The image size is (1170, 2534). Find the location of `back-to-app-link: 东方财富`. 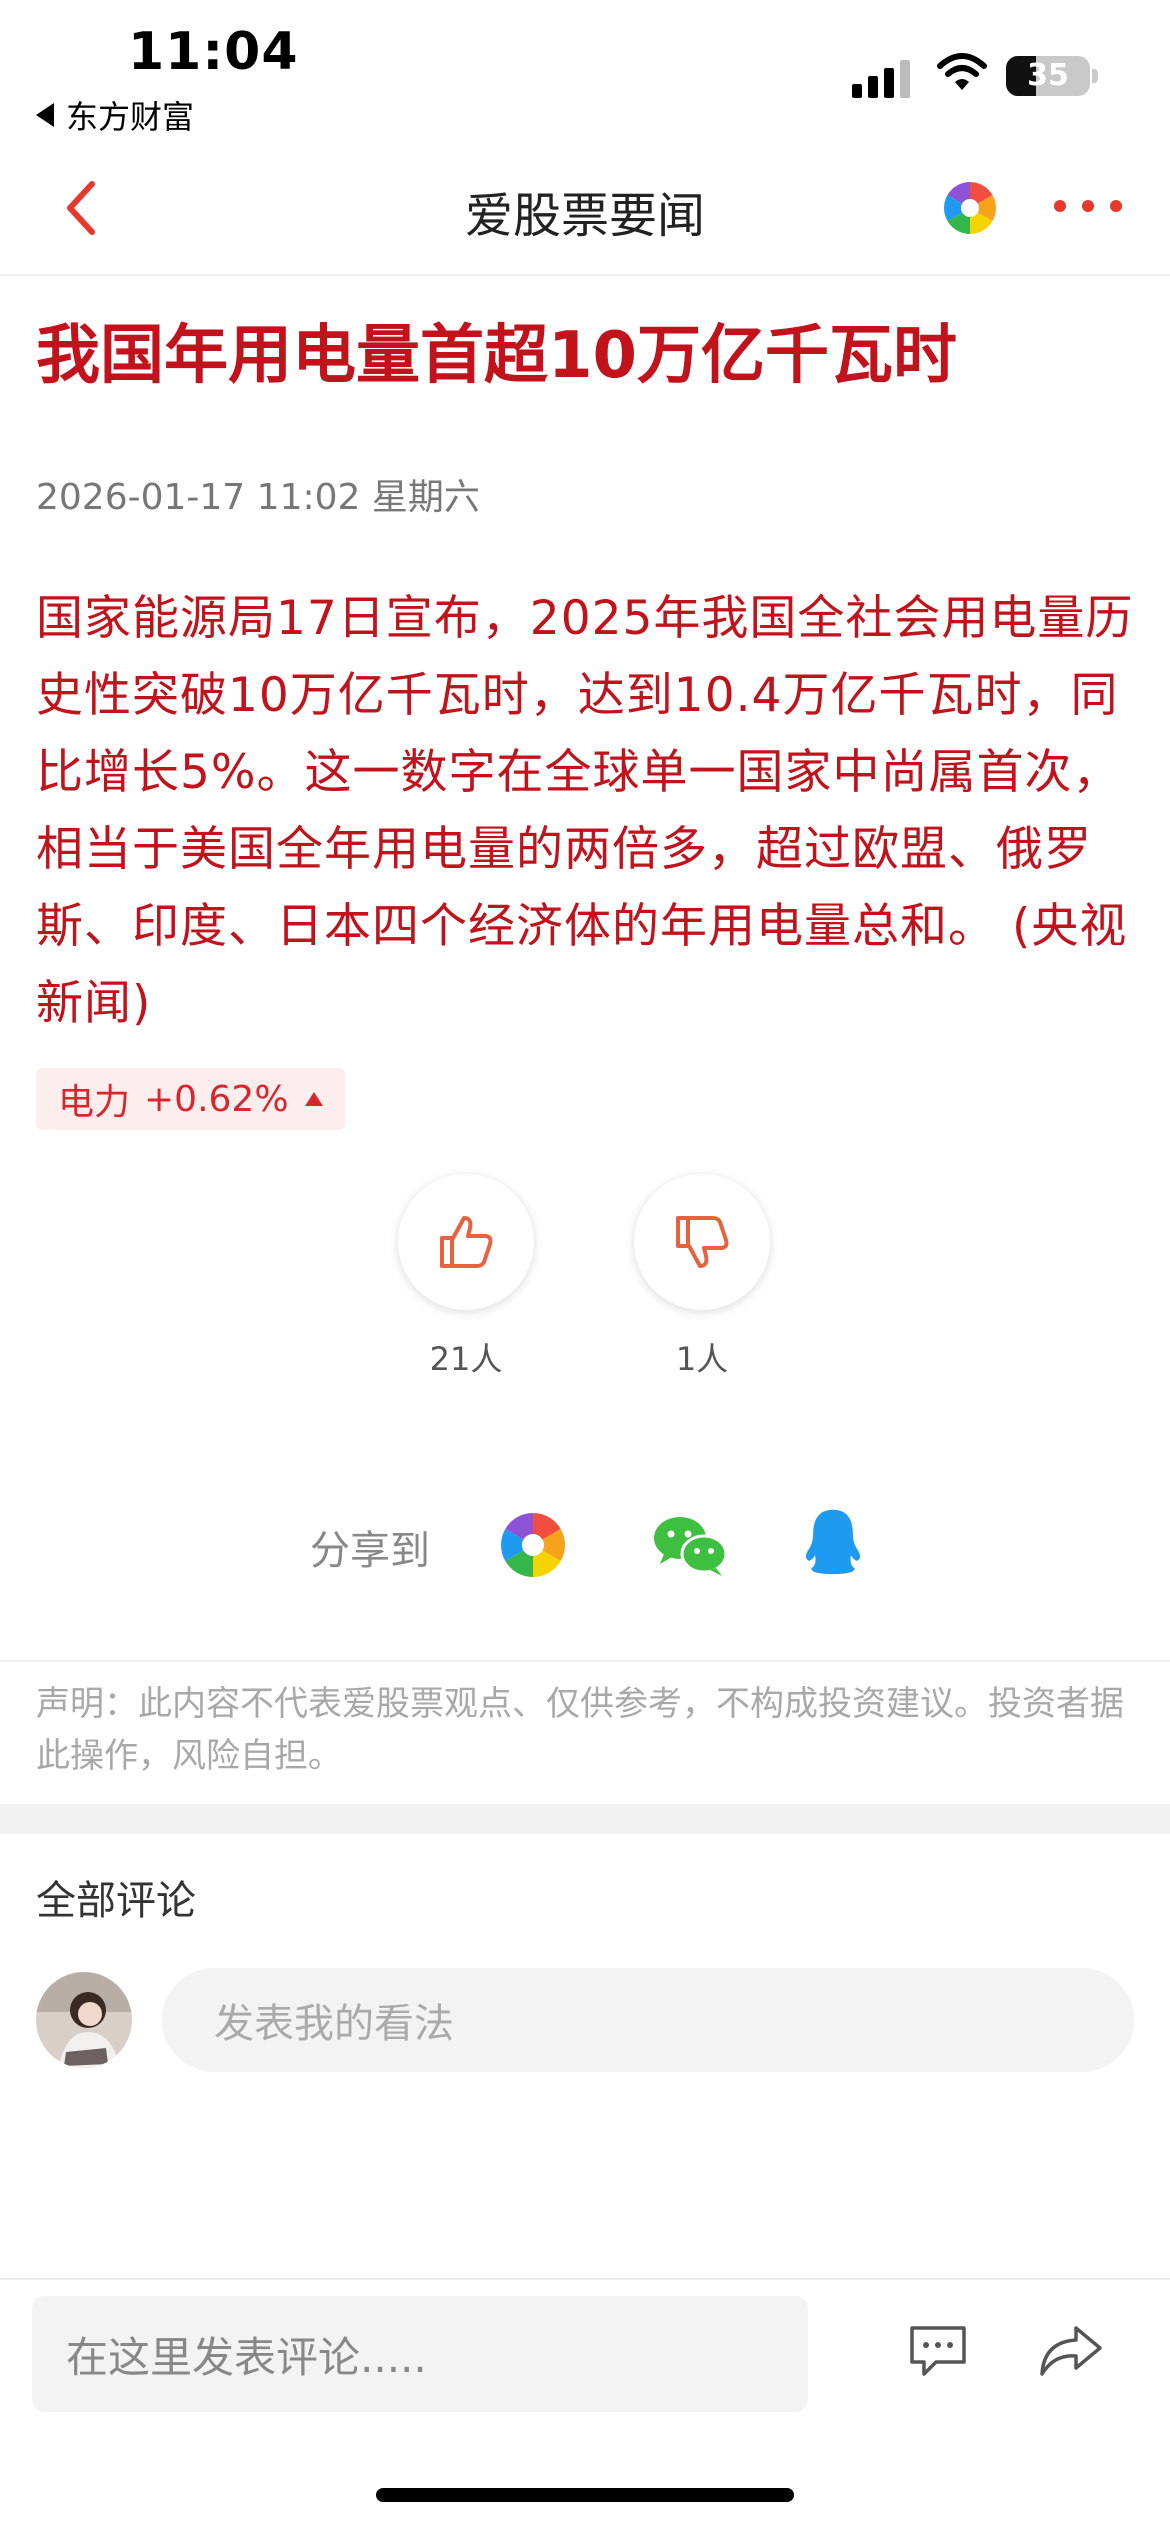

back-to-app-link: 东方财富 is located at coordinates (115, 115).